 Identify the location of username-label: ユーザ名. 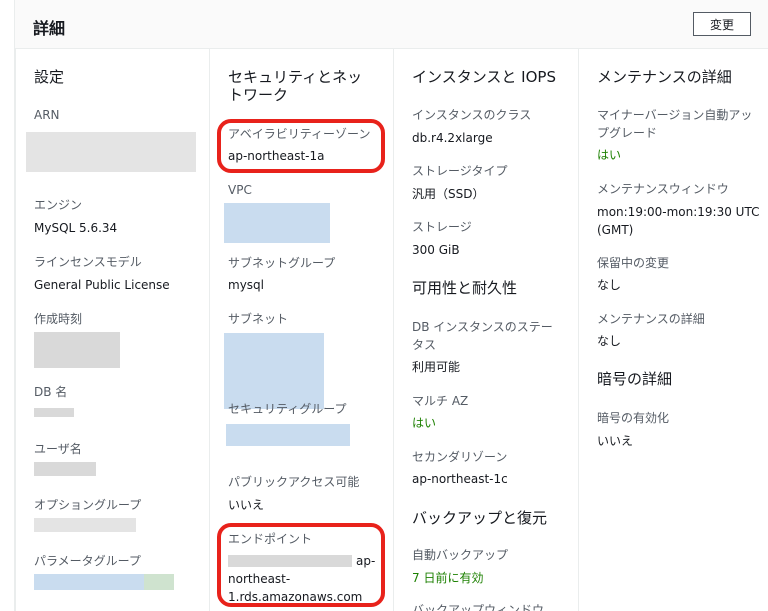
(58, 449).